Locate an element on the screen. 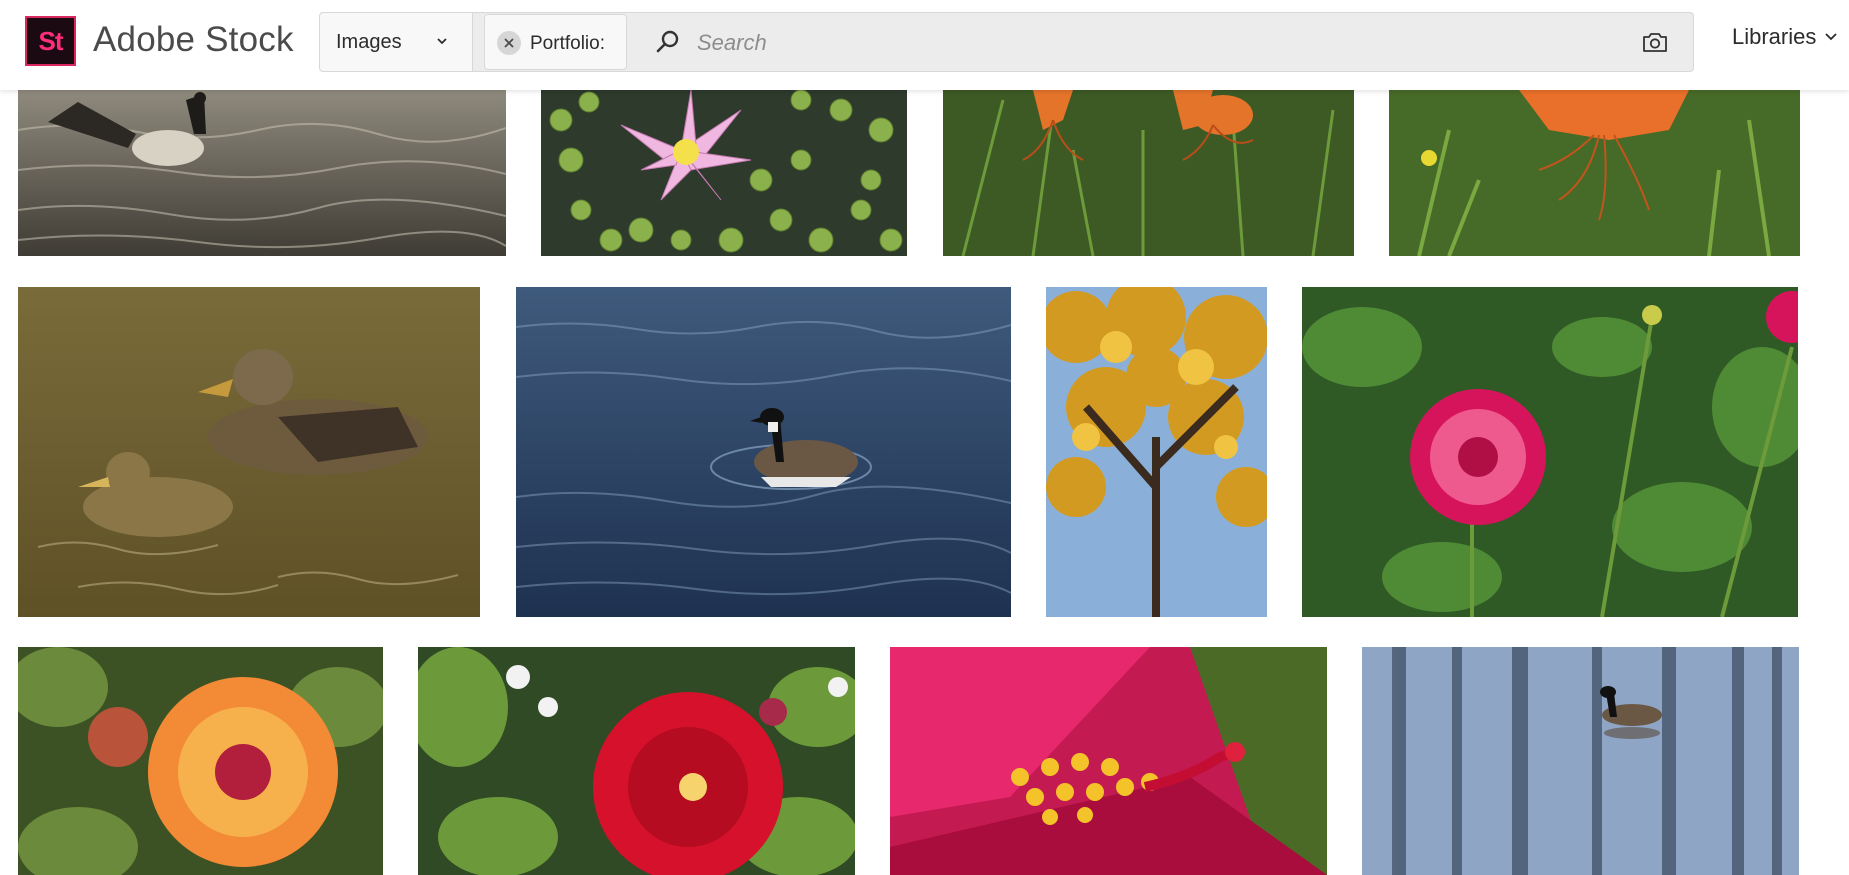 The image size is (1849, 875). brand-name: Adobe Stock is located at coordinates (193, 40).